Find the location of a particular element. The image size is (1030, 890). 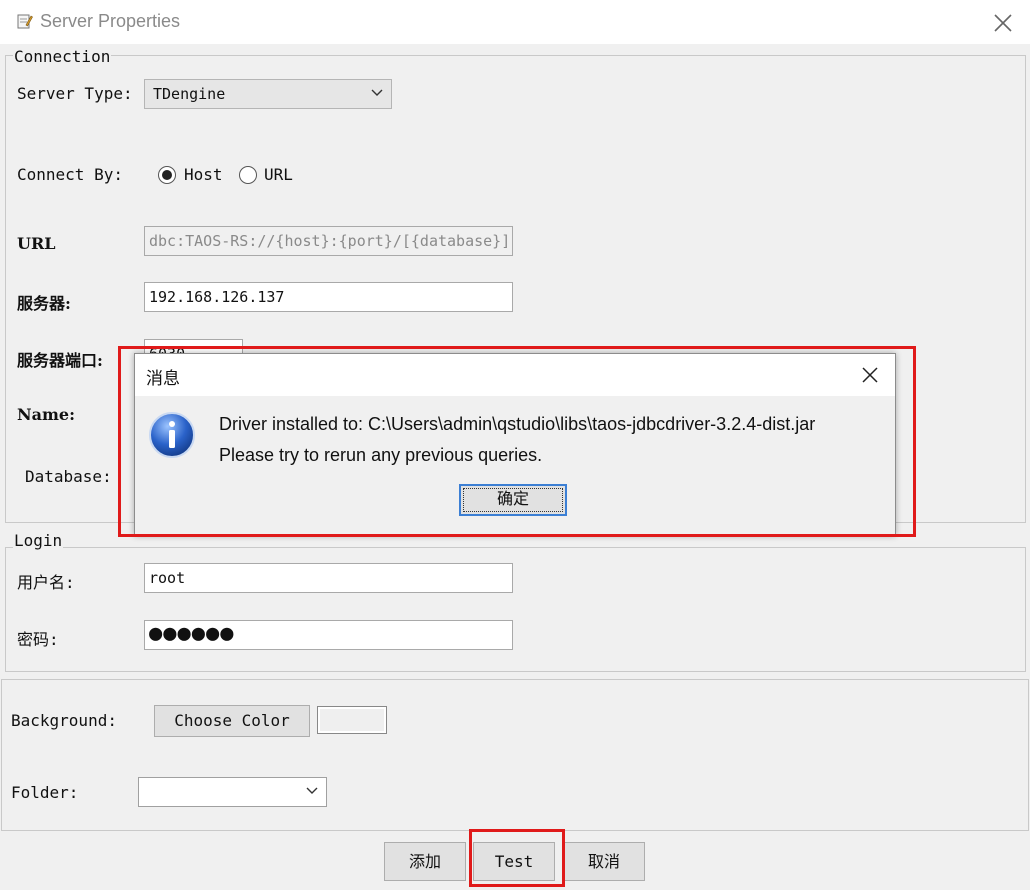

folder-label: Folder: is located at coordinates (45, 792).